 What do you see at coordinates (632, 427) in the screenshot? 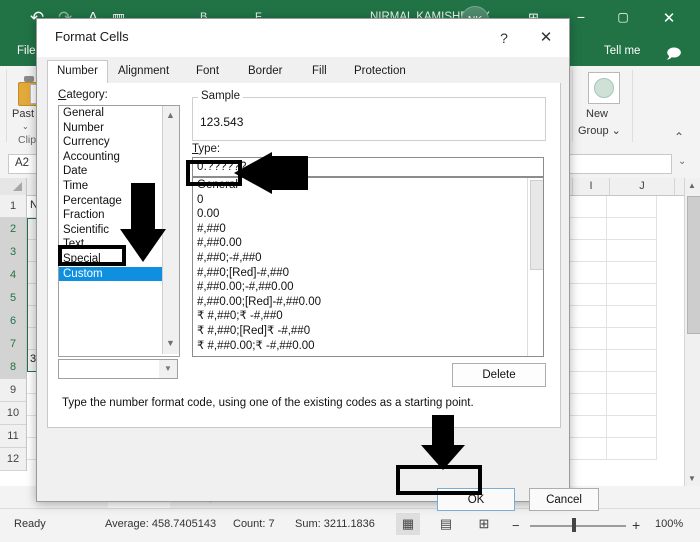
I see `cell-j11` at bounding box center [632, 427].